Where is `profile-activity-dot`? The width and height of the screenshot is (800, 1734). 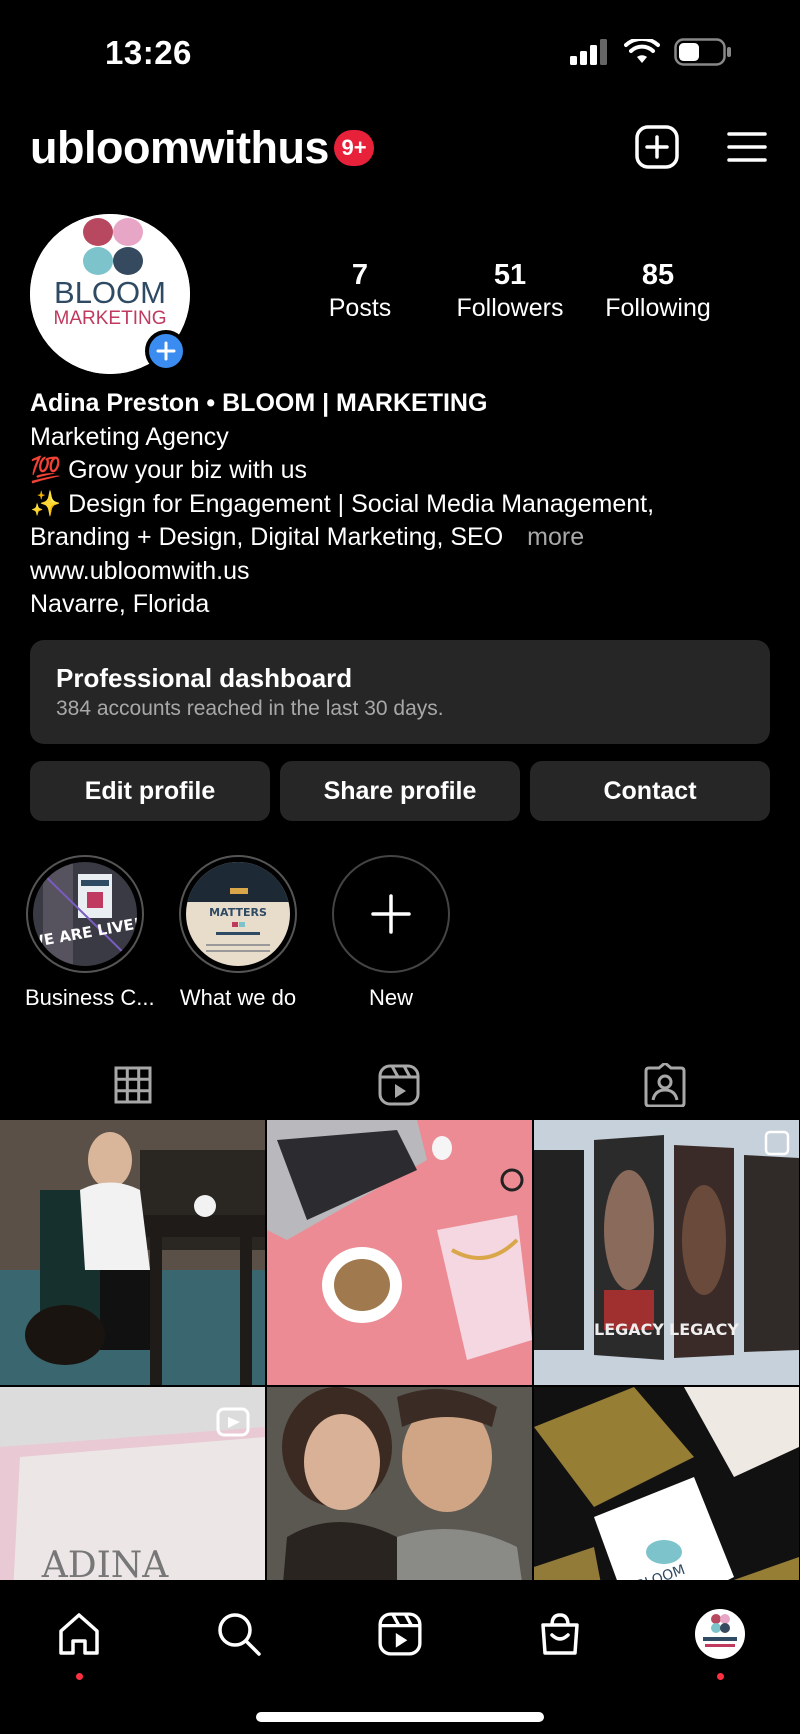
profile-activity-dot is located at coordinates (720, 1676).